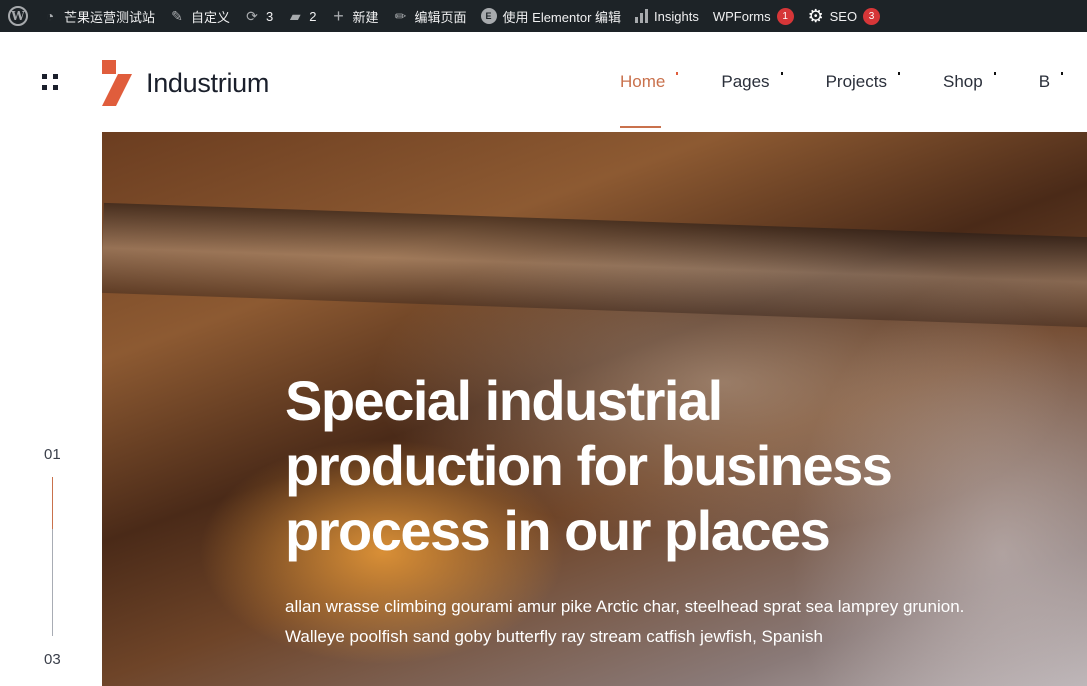 The image size is (1087, 686). What do you see at coordinates (313, 16) in the screenshot?
I see `comments-count: 2` at bounding box center [313, 16].